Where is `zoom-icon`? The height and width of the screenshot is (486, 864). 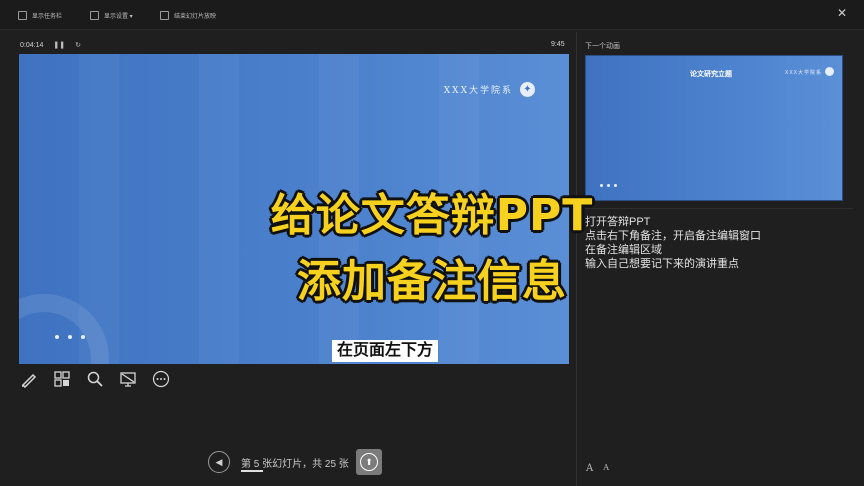
zoom-icon is located at coordinates (95, 379).